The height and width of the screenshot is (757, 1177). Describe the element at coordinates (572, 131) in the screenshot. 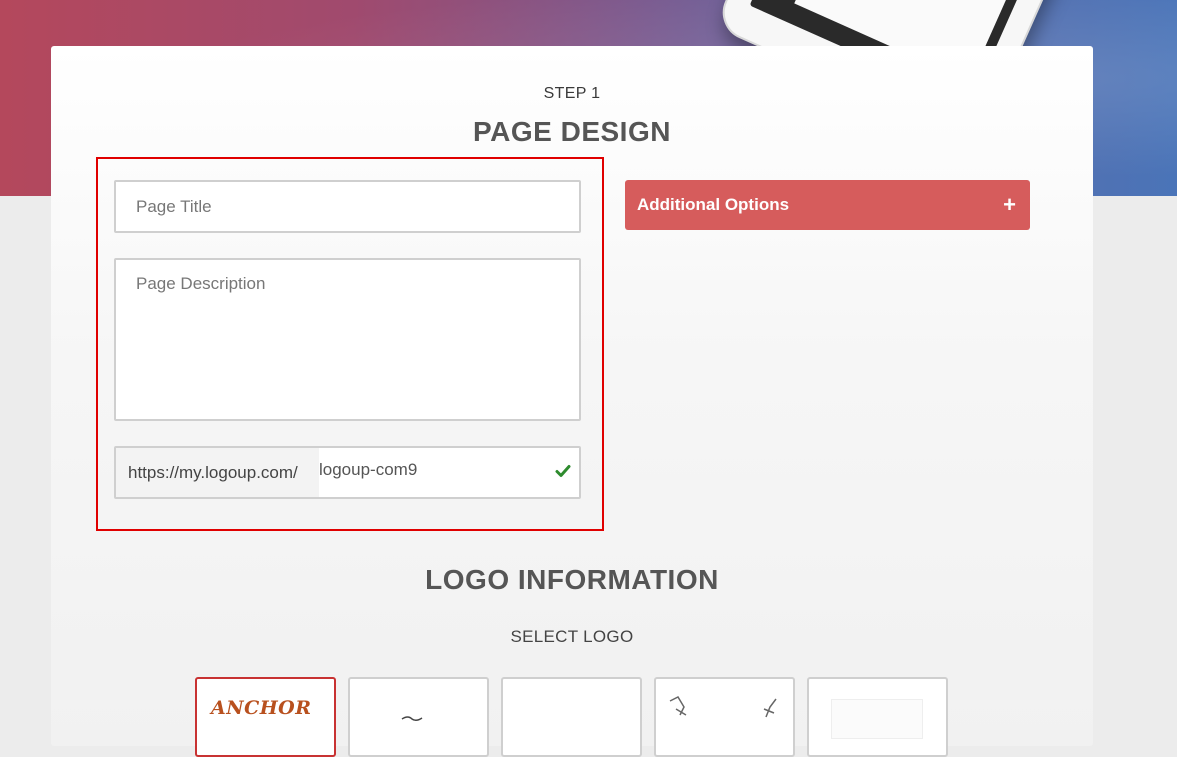

I see `page-design-title: PAGE DESIGN` at that location.